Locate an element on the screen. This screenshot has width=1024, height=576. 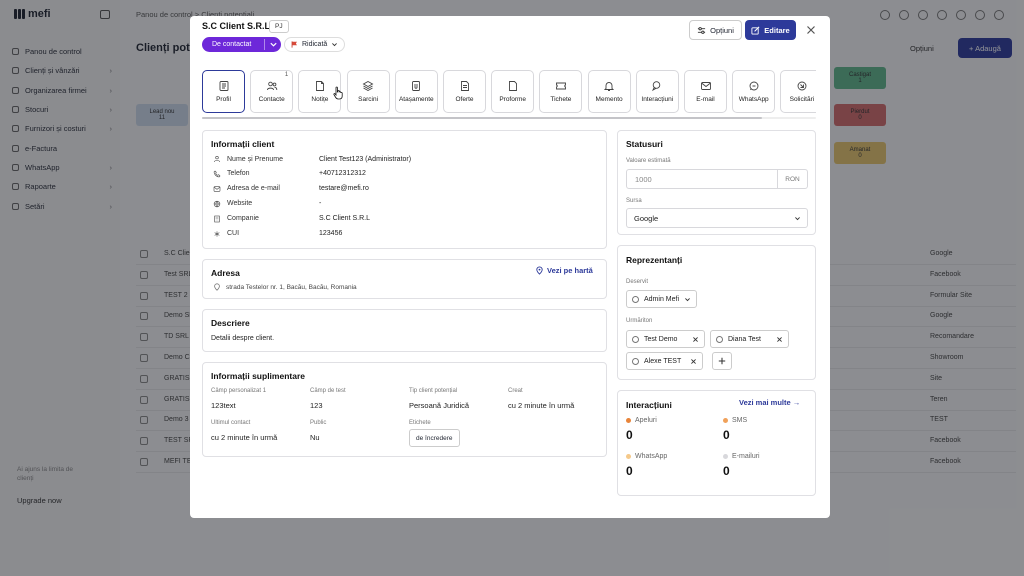
stat-label-row: WhatsApp is located at coordinates (646, 456).